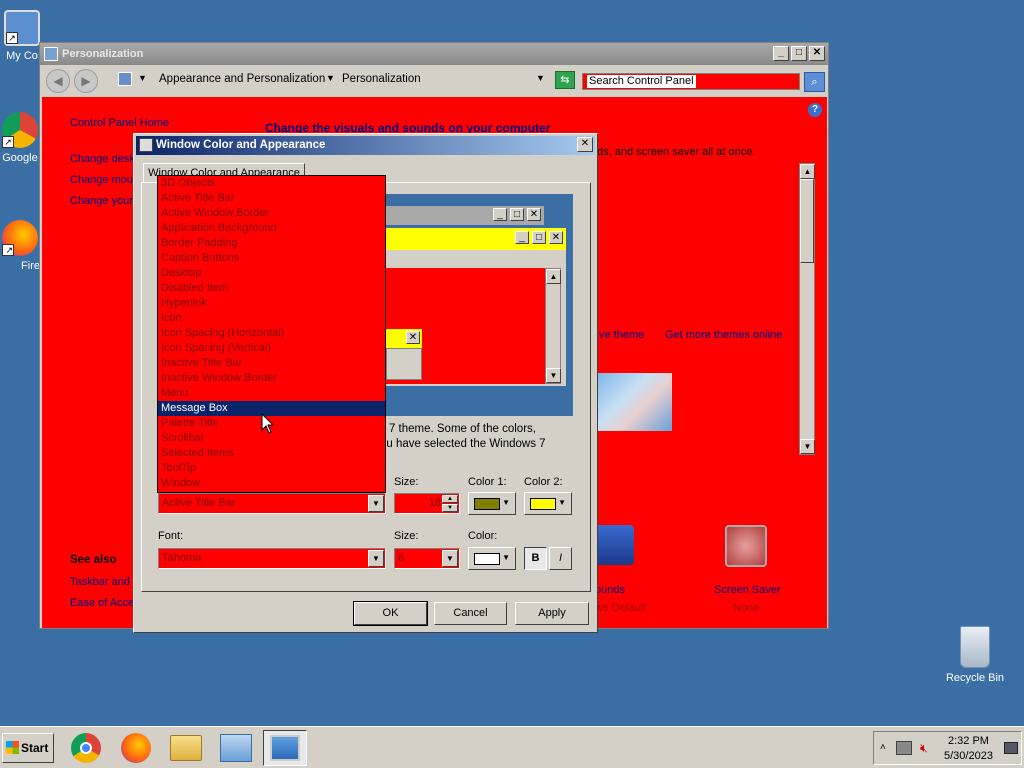  Describe the element at coordinates (271, 303) in the screenshot. I see `list-item: Hyperlink` at that location.